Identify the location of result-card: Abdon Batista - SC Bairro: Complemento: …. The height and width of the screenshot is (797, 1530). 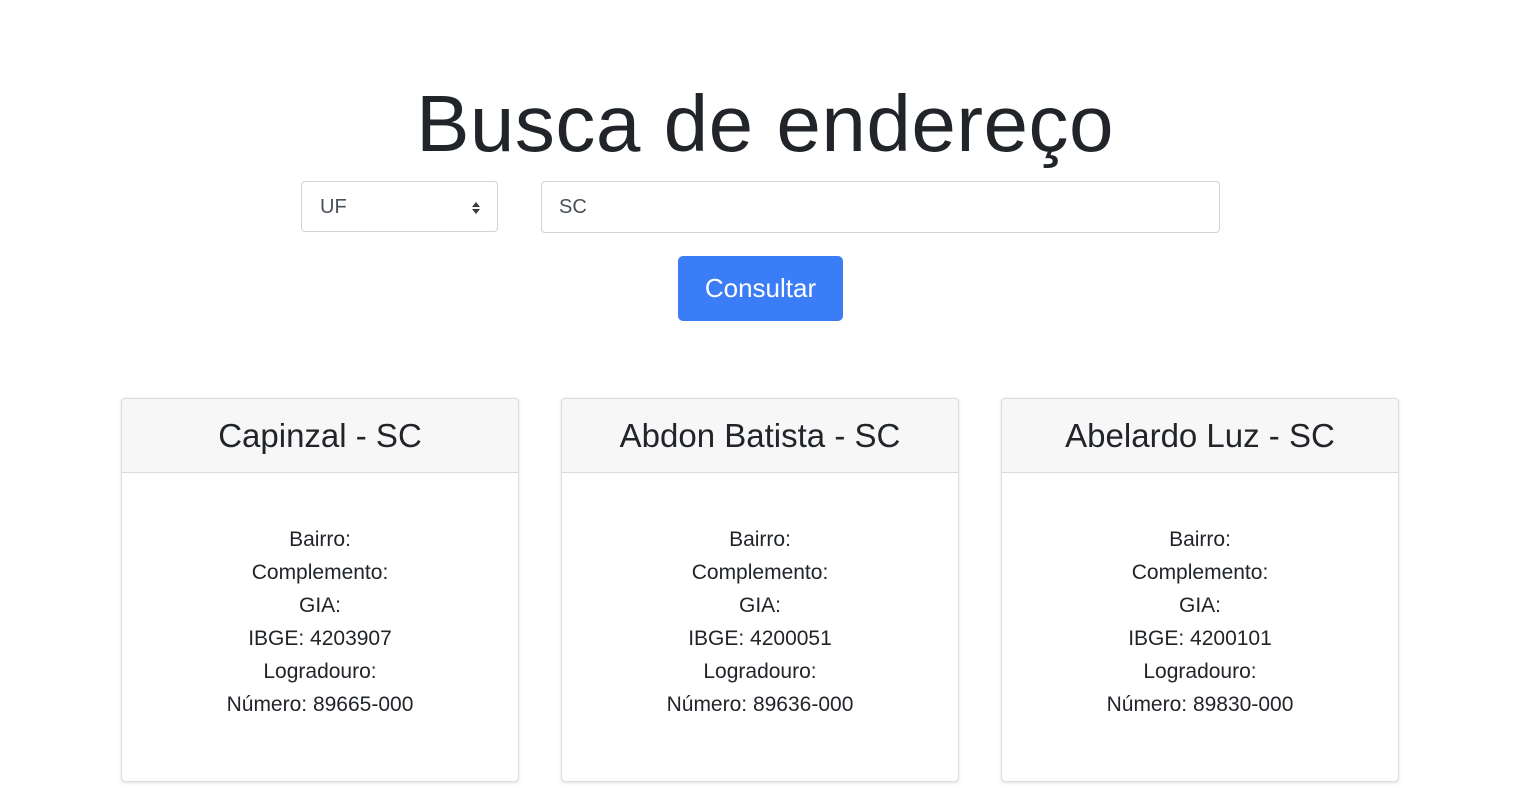
(760, 590).